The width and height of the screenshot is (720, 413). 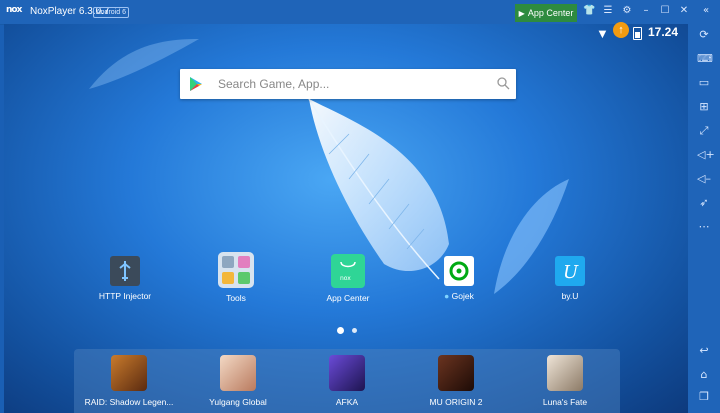 What do you see at coordinates (236, 298) in the screenshot?
I see `folder-label: Tools` at bounding box center [236, 298].